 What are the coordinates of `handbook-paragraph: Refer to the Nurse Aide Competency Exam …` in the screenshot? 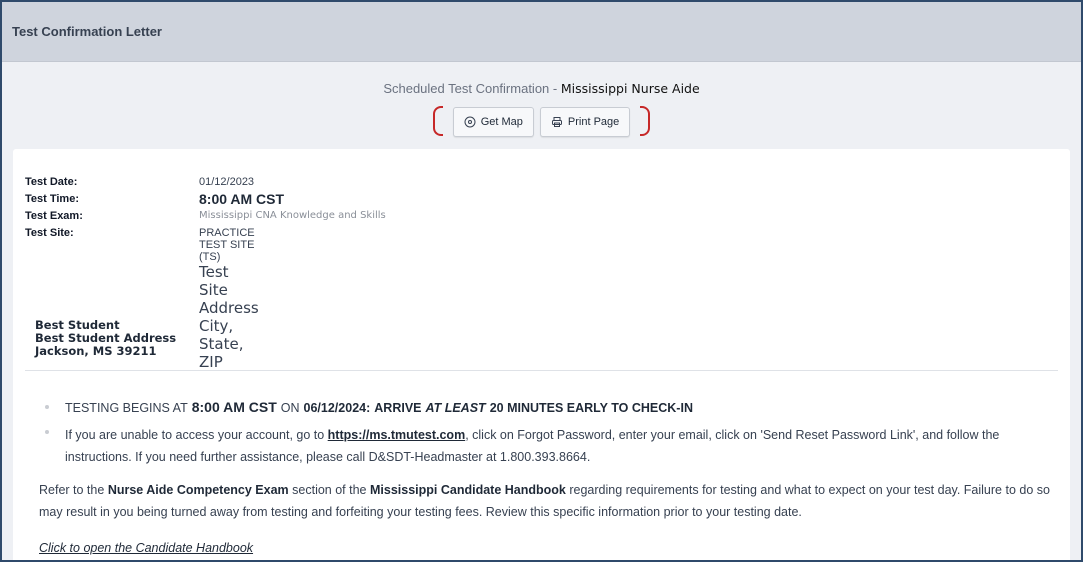 It's located at (554, 501).